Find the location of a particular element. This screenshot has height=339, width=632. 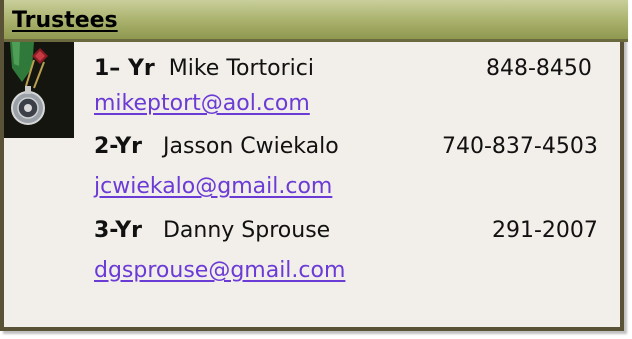

term-label: 3-Yr is located at coordinates (118, 230).